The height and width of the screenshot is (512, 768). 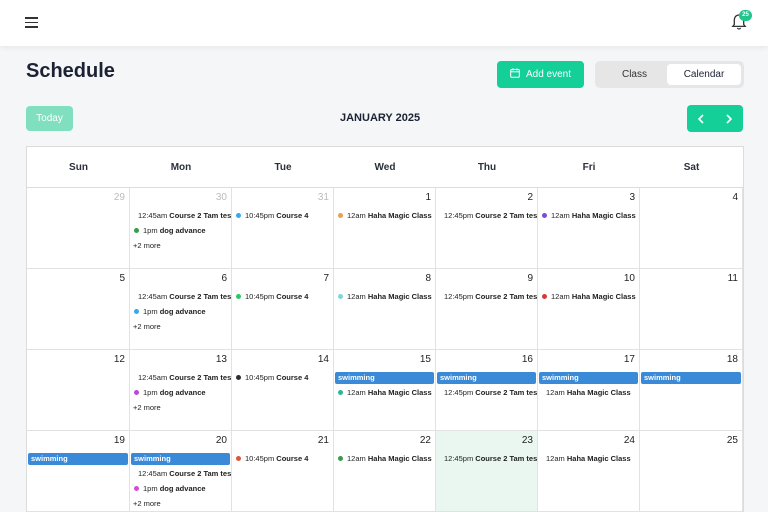 What do you see at coordinates (425, 440) in the screenshot?
I see `day-number: 22` at bounding box center [425, 440].